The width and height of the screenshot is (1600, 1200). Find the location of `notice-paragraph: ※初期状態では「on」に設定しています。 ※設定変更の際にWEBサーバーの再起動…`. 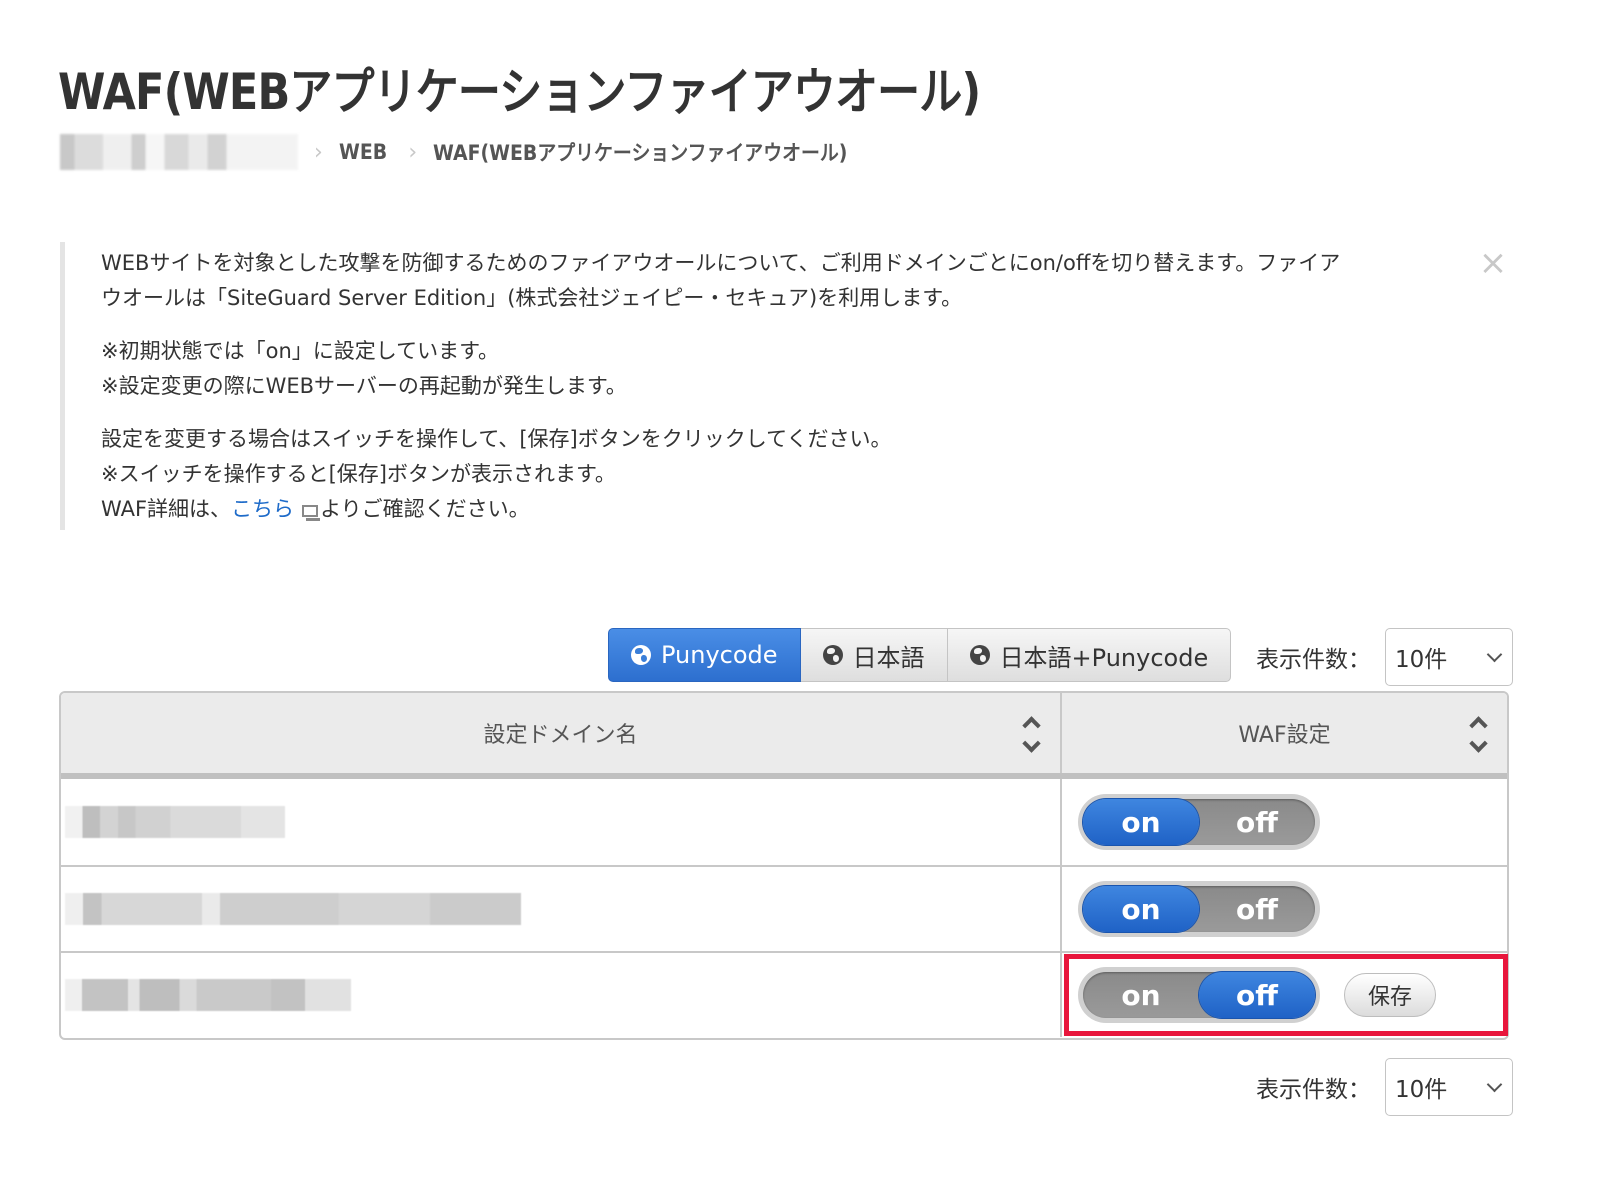

notice-paragraph: ※初期状態では「on」に設定しています。 ※設定変更の際にWEBサーバーの再起動… is located at coordinates (815, 369).